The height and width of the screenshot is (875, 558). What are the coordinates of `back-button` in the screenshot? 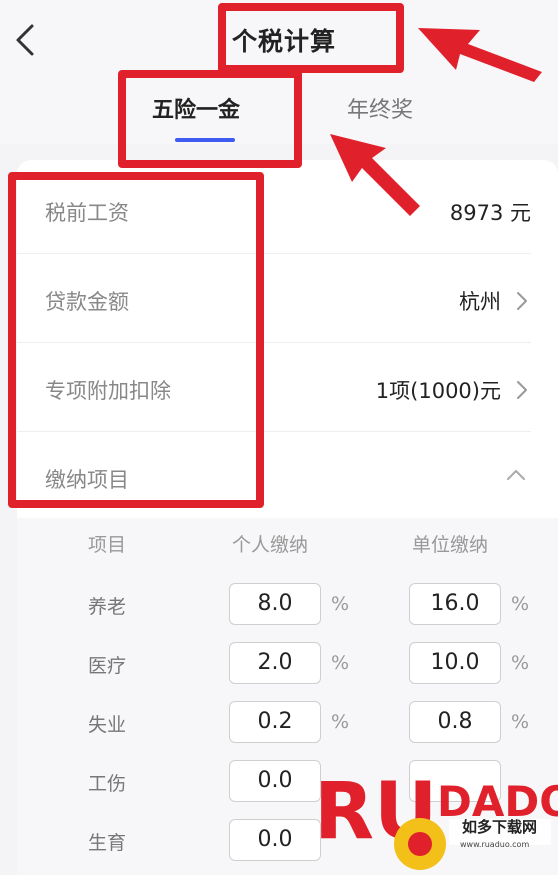 It's located at (25, 40).